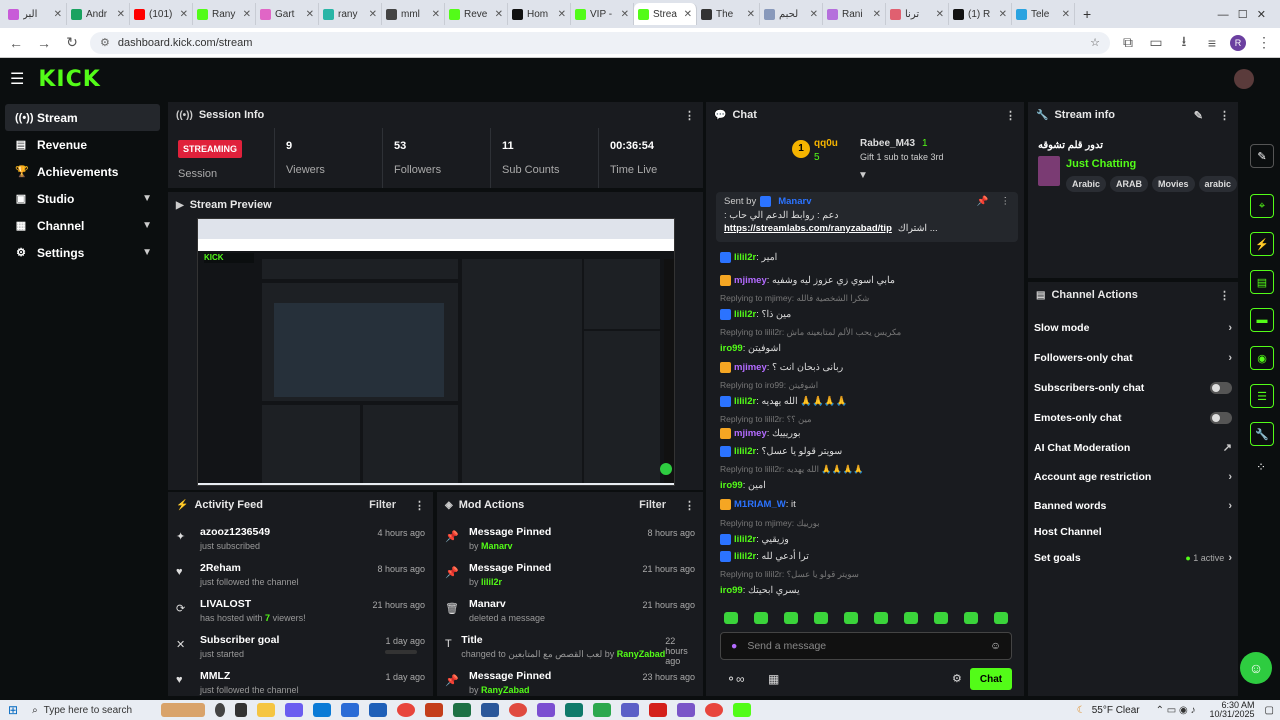  I want to click on chrome-icon, so click(405, 710).